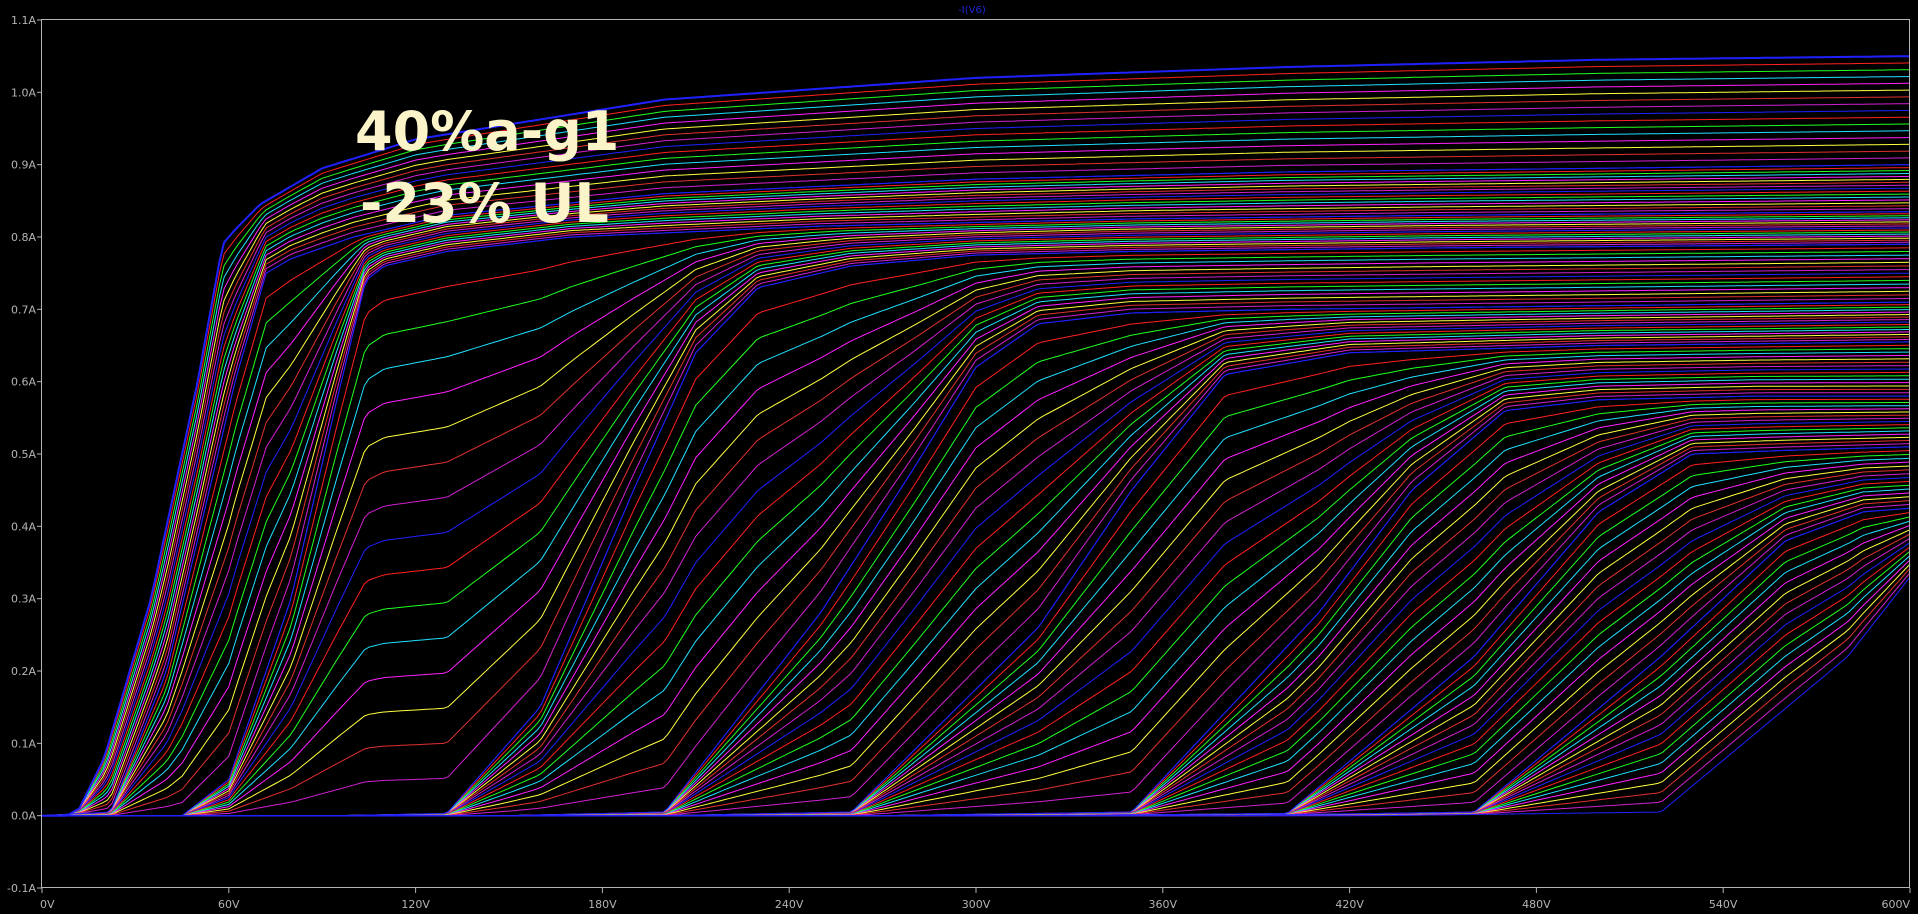 This screenshot has height=914, width=1918. Describe the element at coordinates (23, 382) in the screenshot. I see `y-tick-label: 0.6A` at that location.